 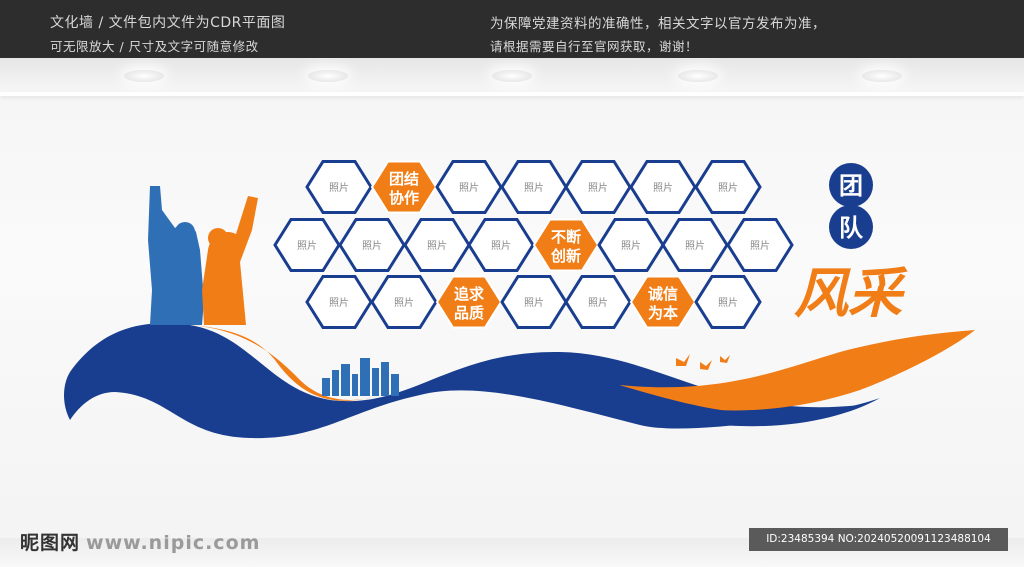 What do you see at coordinates (360, 377) in the screenshot?
I see `city-skyline` at bounding box center [360, 377].